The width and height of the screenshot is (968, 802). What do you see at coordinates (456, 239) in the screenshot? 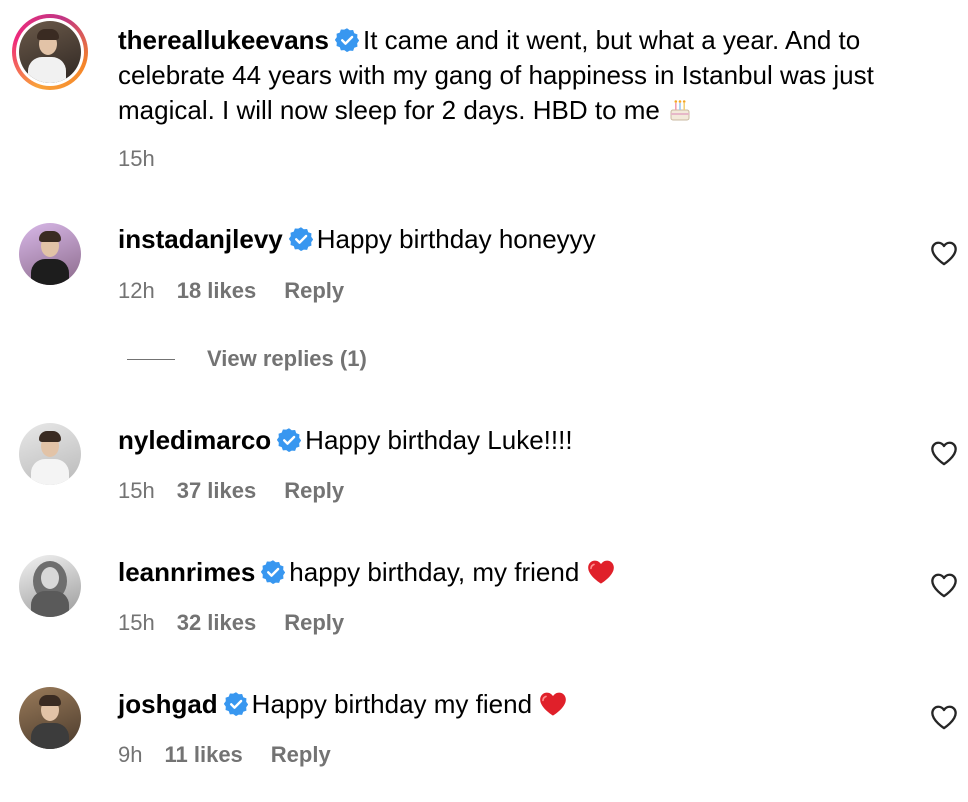
I see `comment-body: Happy birthday honeyyy` at bounding box center [456, 239].